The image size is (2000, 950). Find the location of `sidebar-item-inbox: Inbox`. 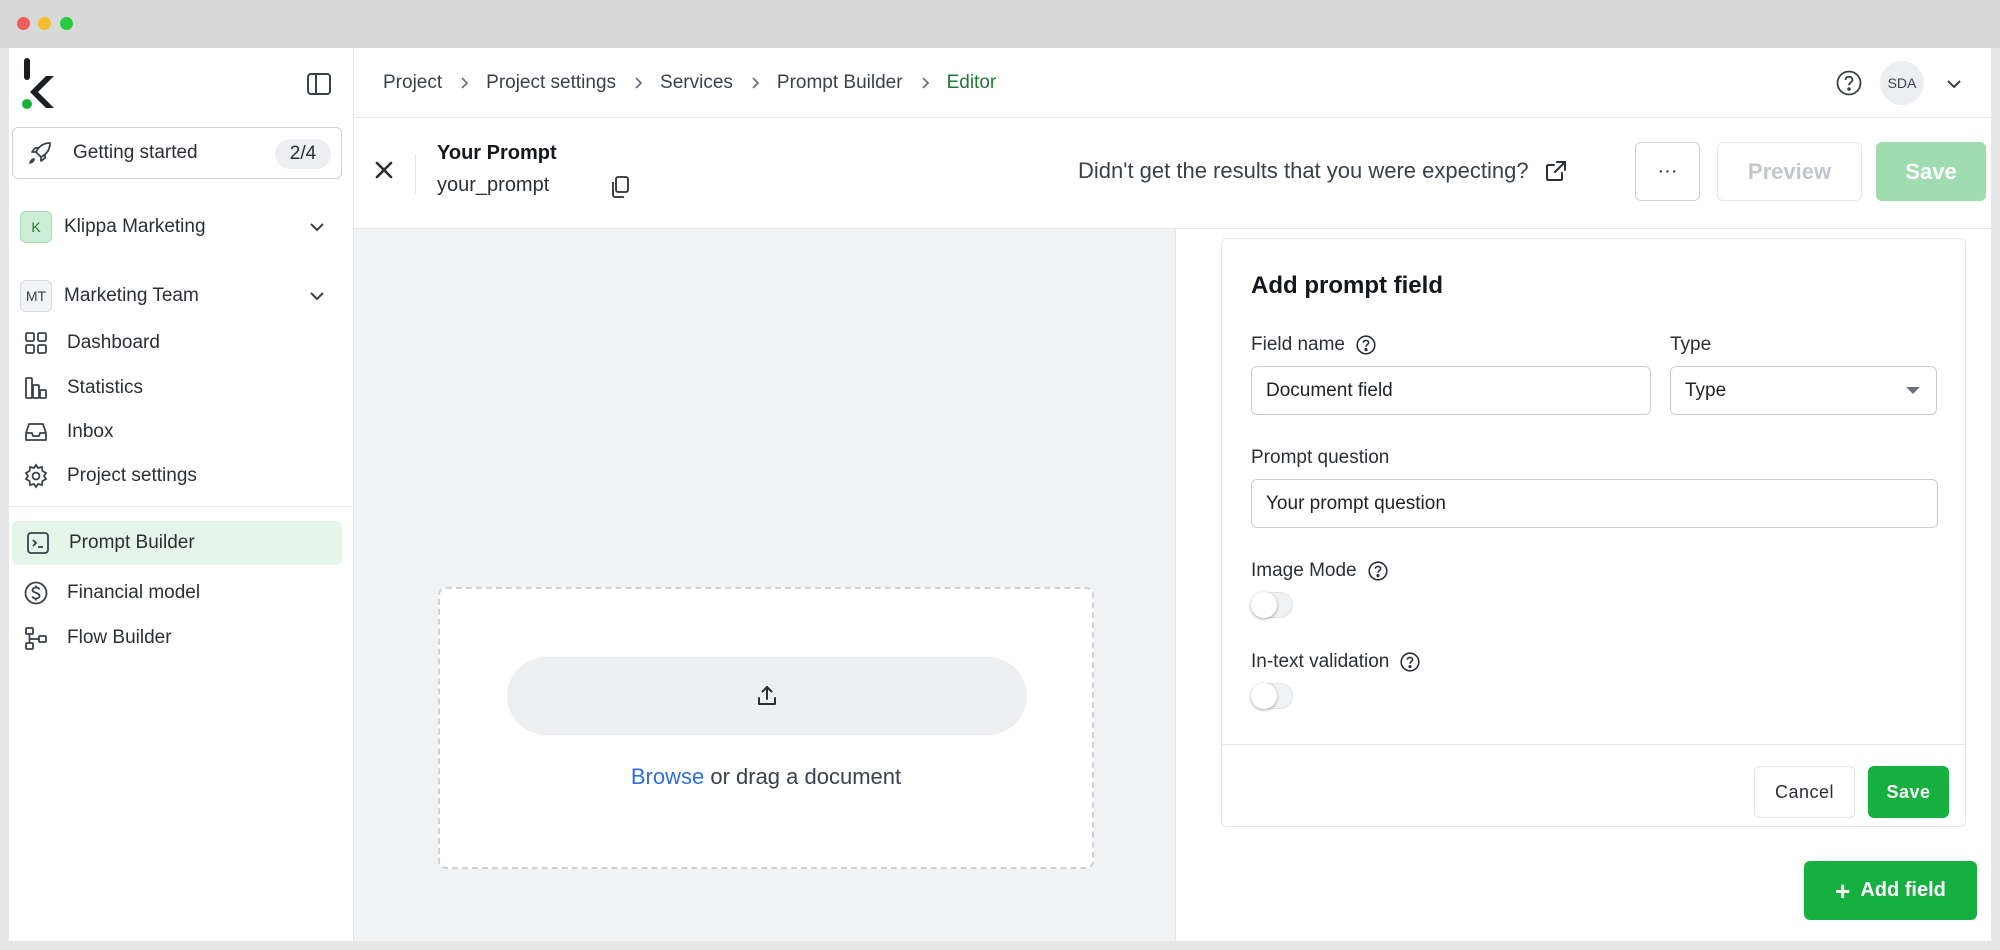

sidebar-item-inbox: Inbox is located at coordinates (179, 432).